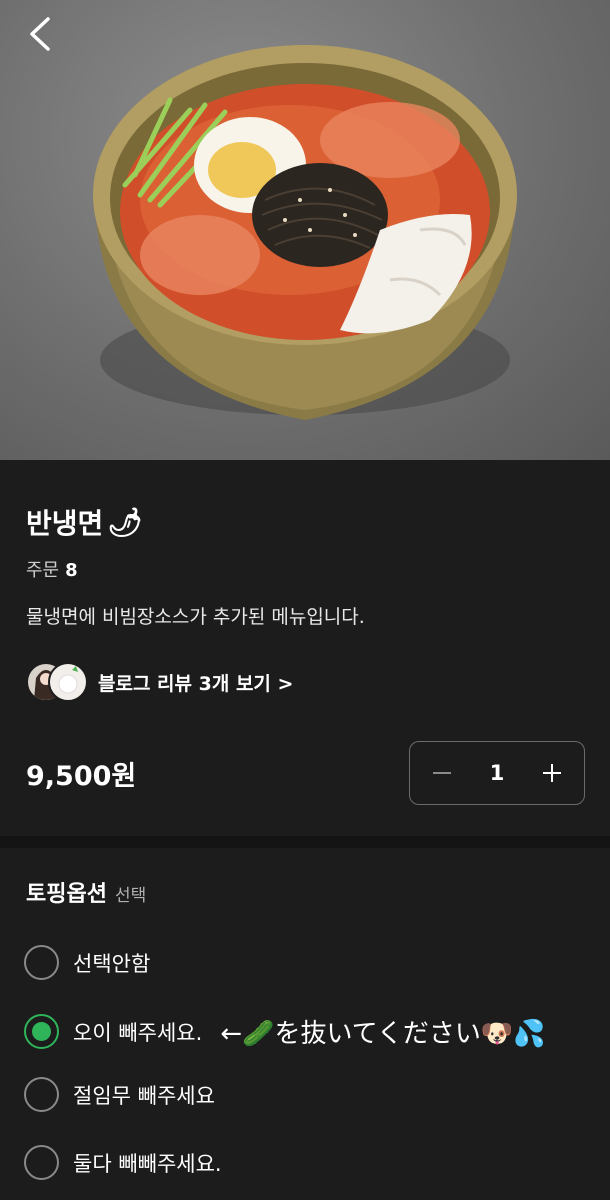 The height and width of the screenshot is (1200, 610). Describe the element at coordinates (66, 894) in the screenshot. I see `options-title: 토핑옵션` at that location.